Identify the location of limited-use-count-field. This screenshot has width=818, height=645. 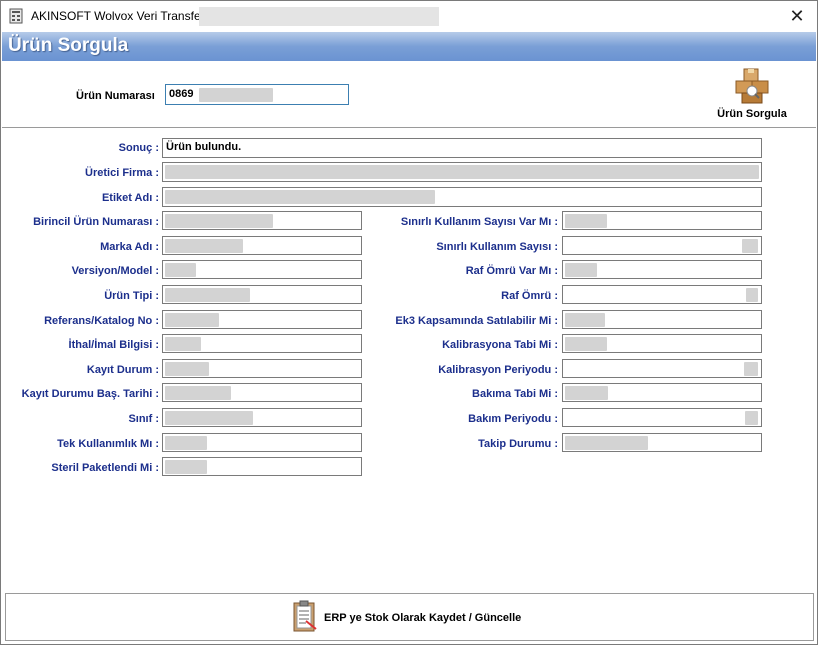
(662, 245).